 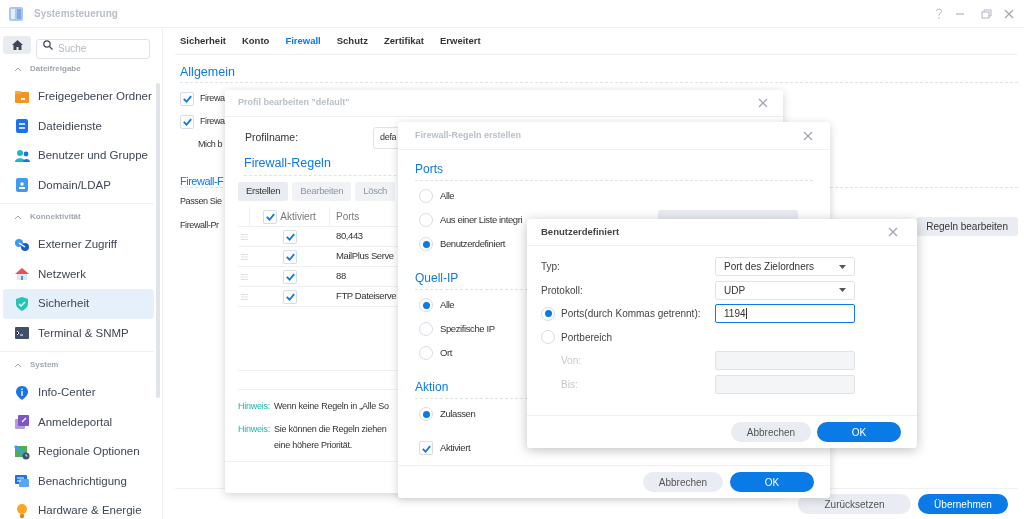 I want to click on secondary-button: Zurücksetzen, so click(x=854, y=504).